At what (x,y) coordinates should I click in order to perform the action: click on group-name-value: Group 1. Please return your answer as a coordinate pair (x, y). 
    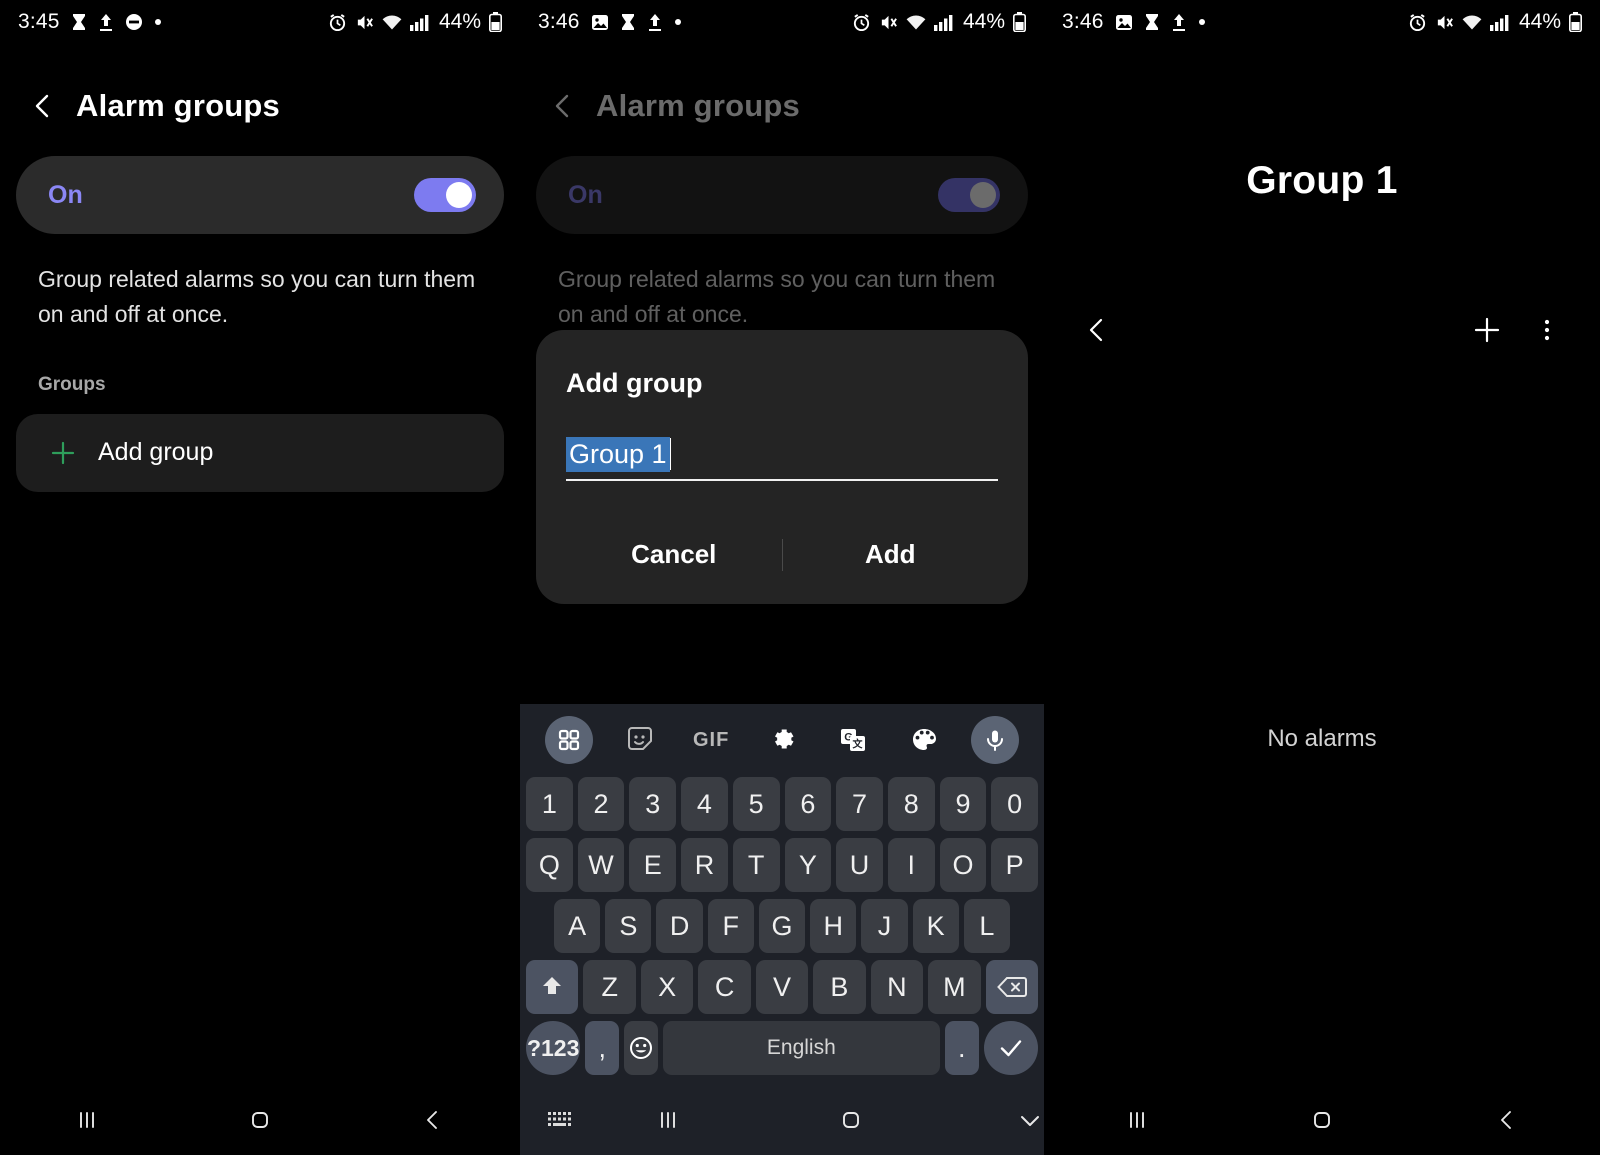
    Looking at the image, I should click on (618, 454).